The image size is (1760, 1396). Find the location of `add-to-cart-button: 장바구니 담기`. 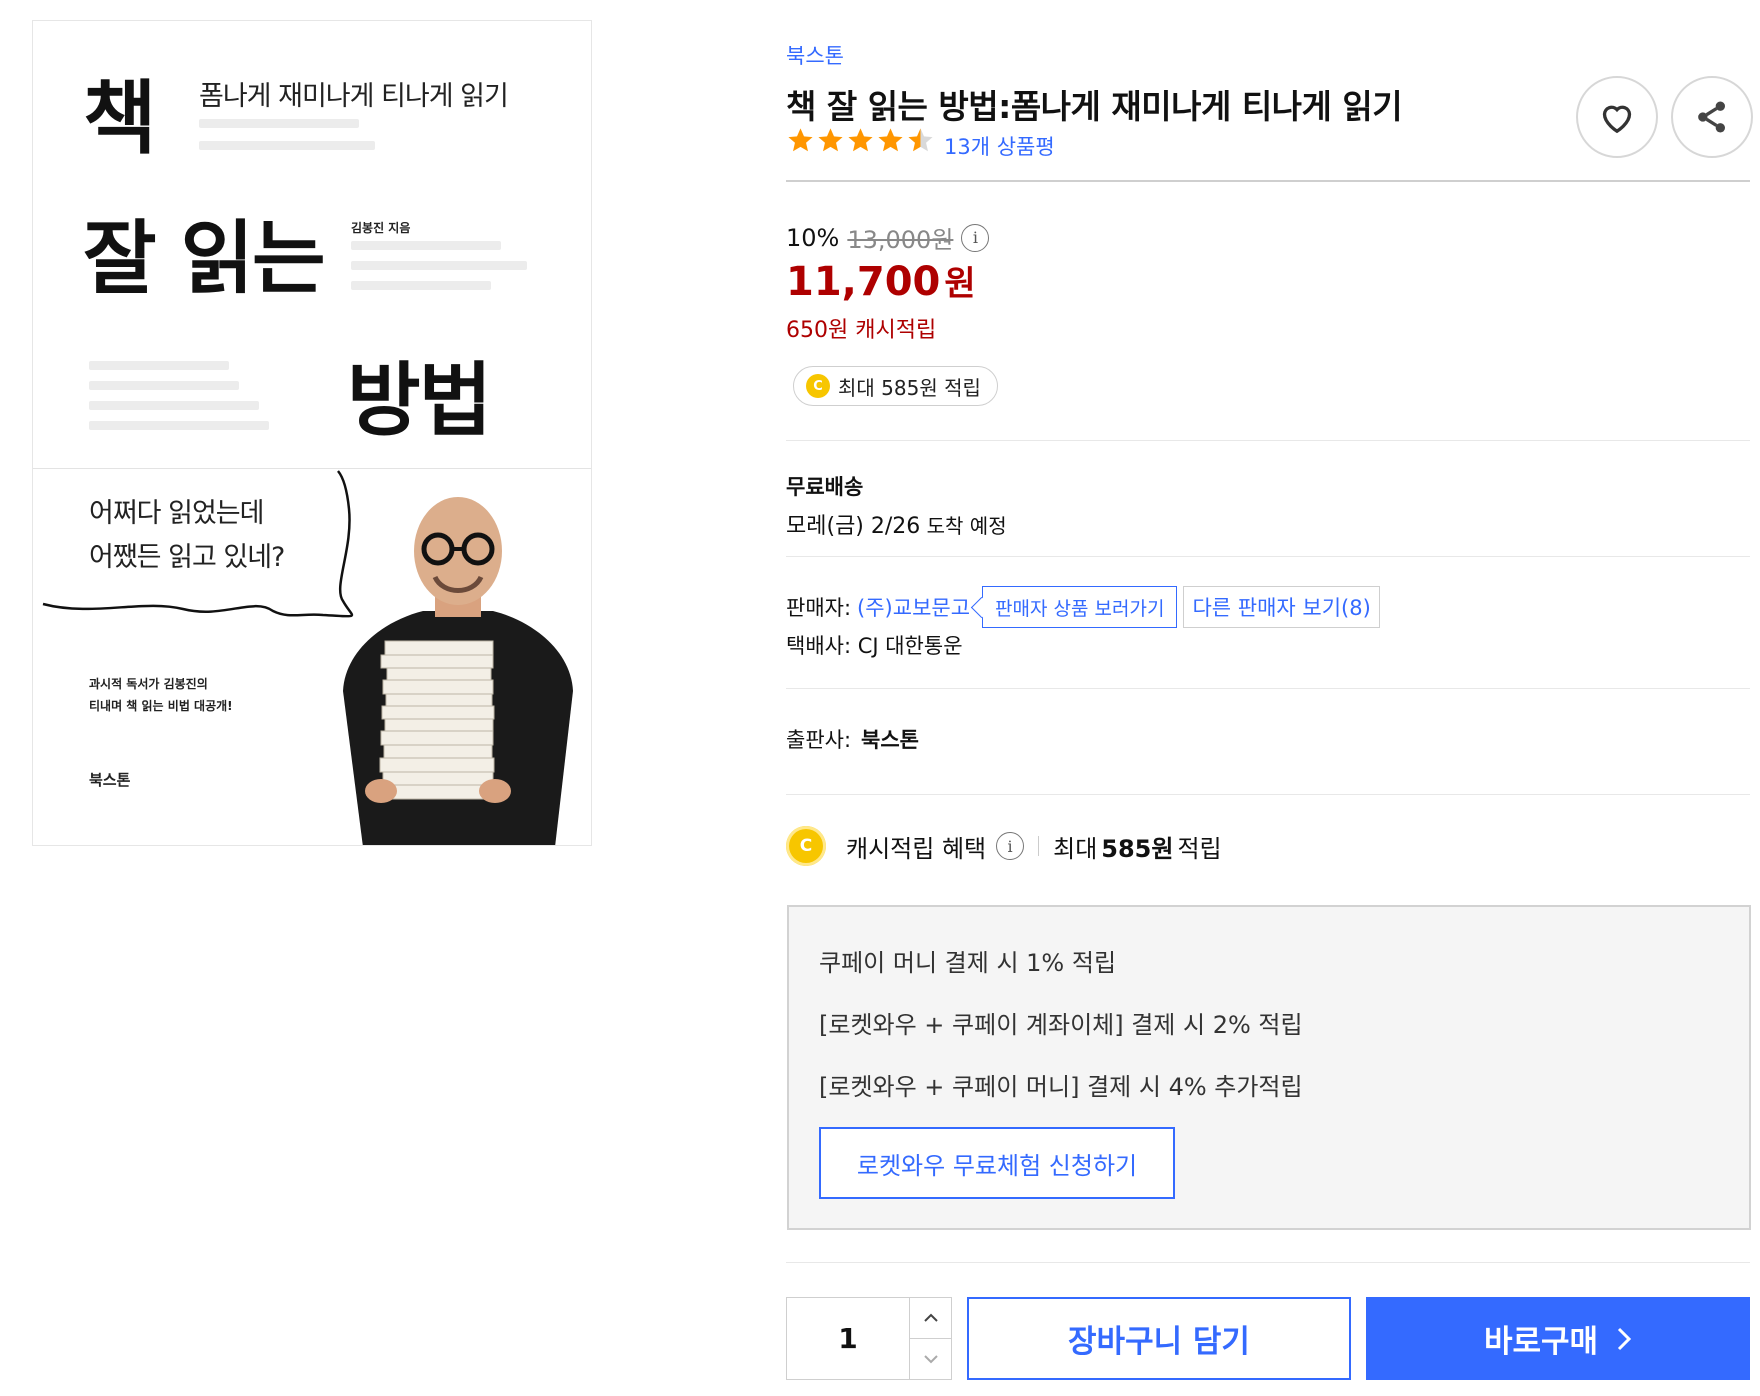

add-to-cart-button: 장바구니 담기 is located at coordinates (1159, 1338).